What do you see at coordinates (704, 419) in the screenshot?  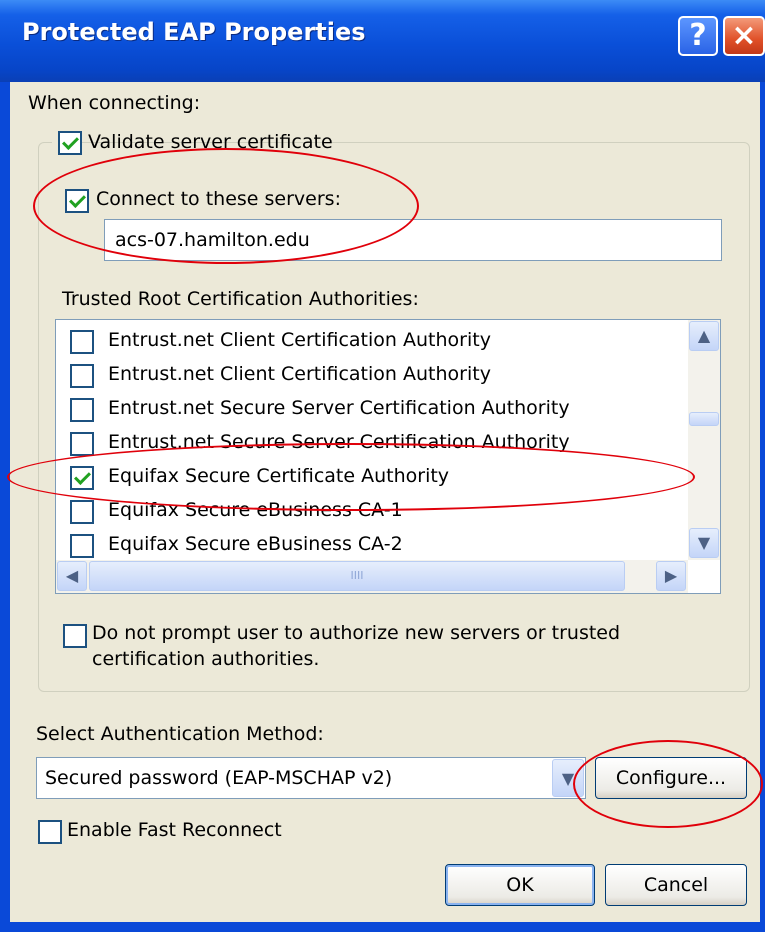 I see `vertical-scroll-thumb` at bounding box center [704, 419].